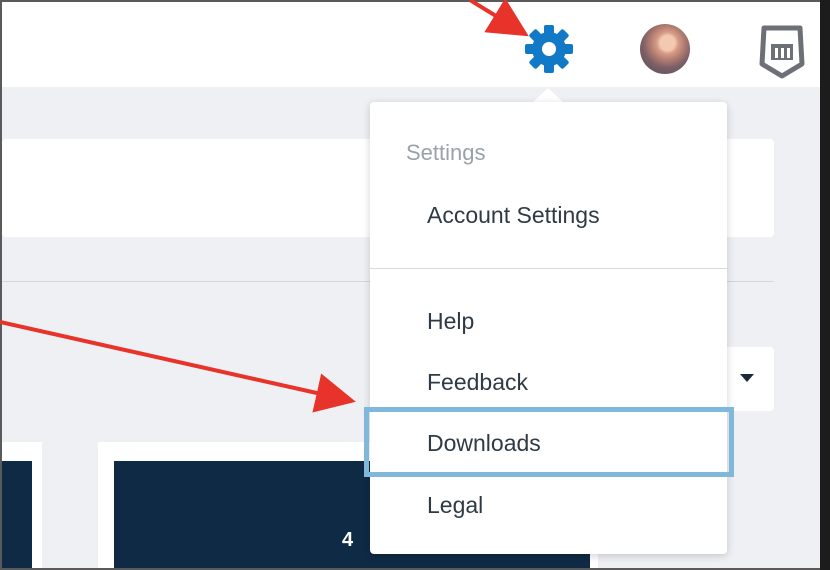 The height and width of the screenshot is (570, 830). Describe the element at coordinates (411, 44) in the screenshot. I see `top-navigation-bar` at that location.